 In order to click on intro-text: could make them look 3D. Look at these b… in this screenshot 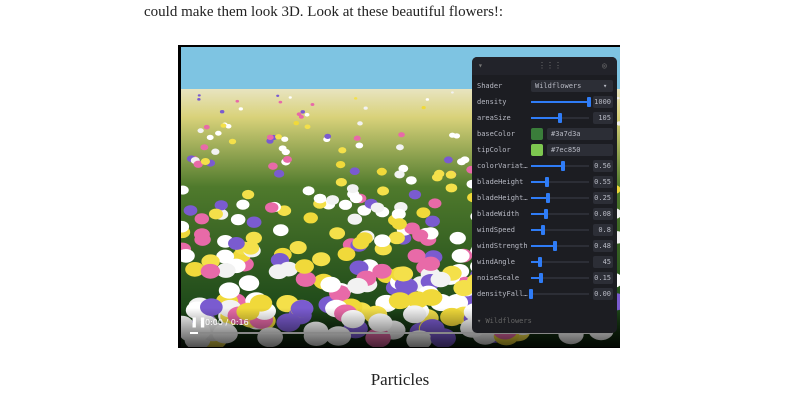, I will do `click(324, 12)`.